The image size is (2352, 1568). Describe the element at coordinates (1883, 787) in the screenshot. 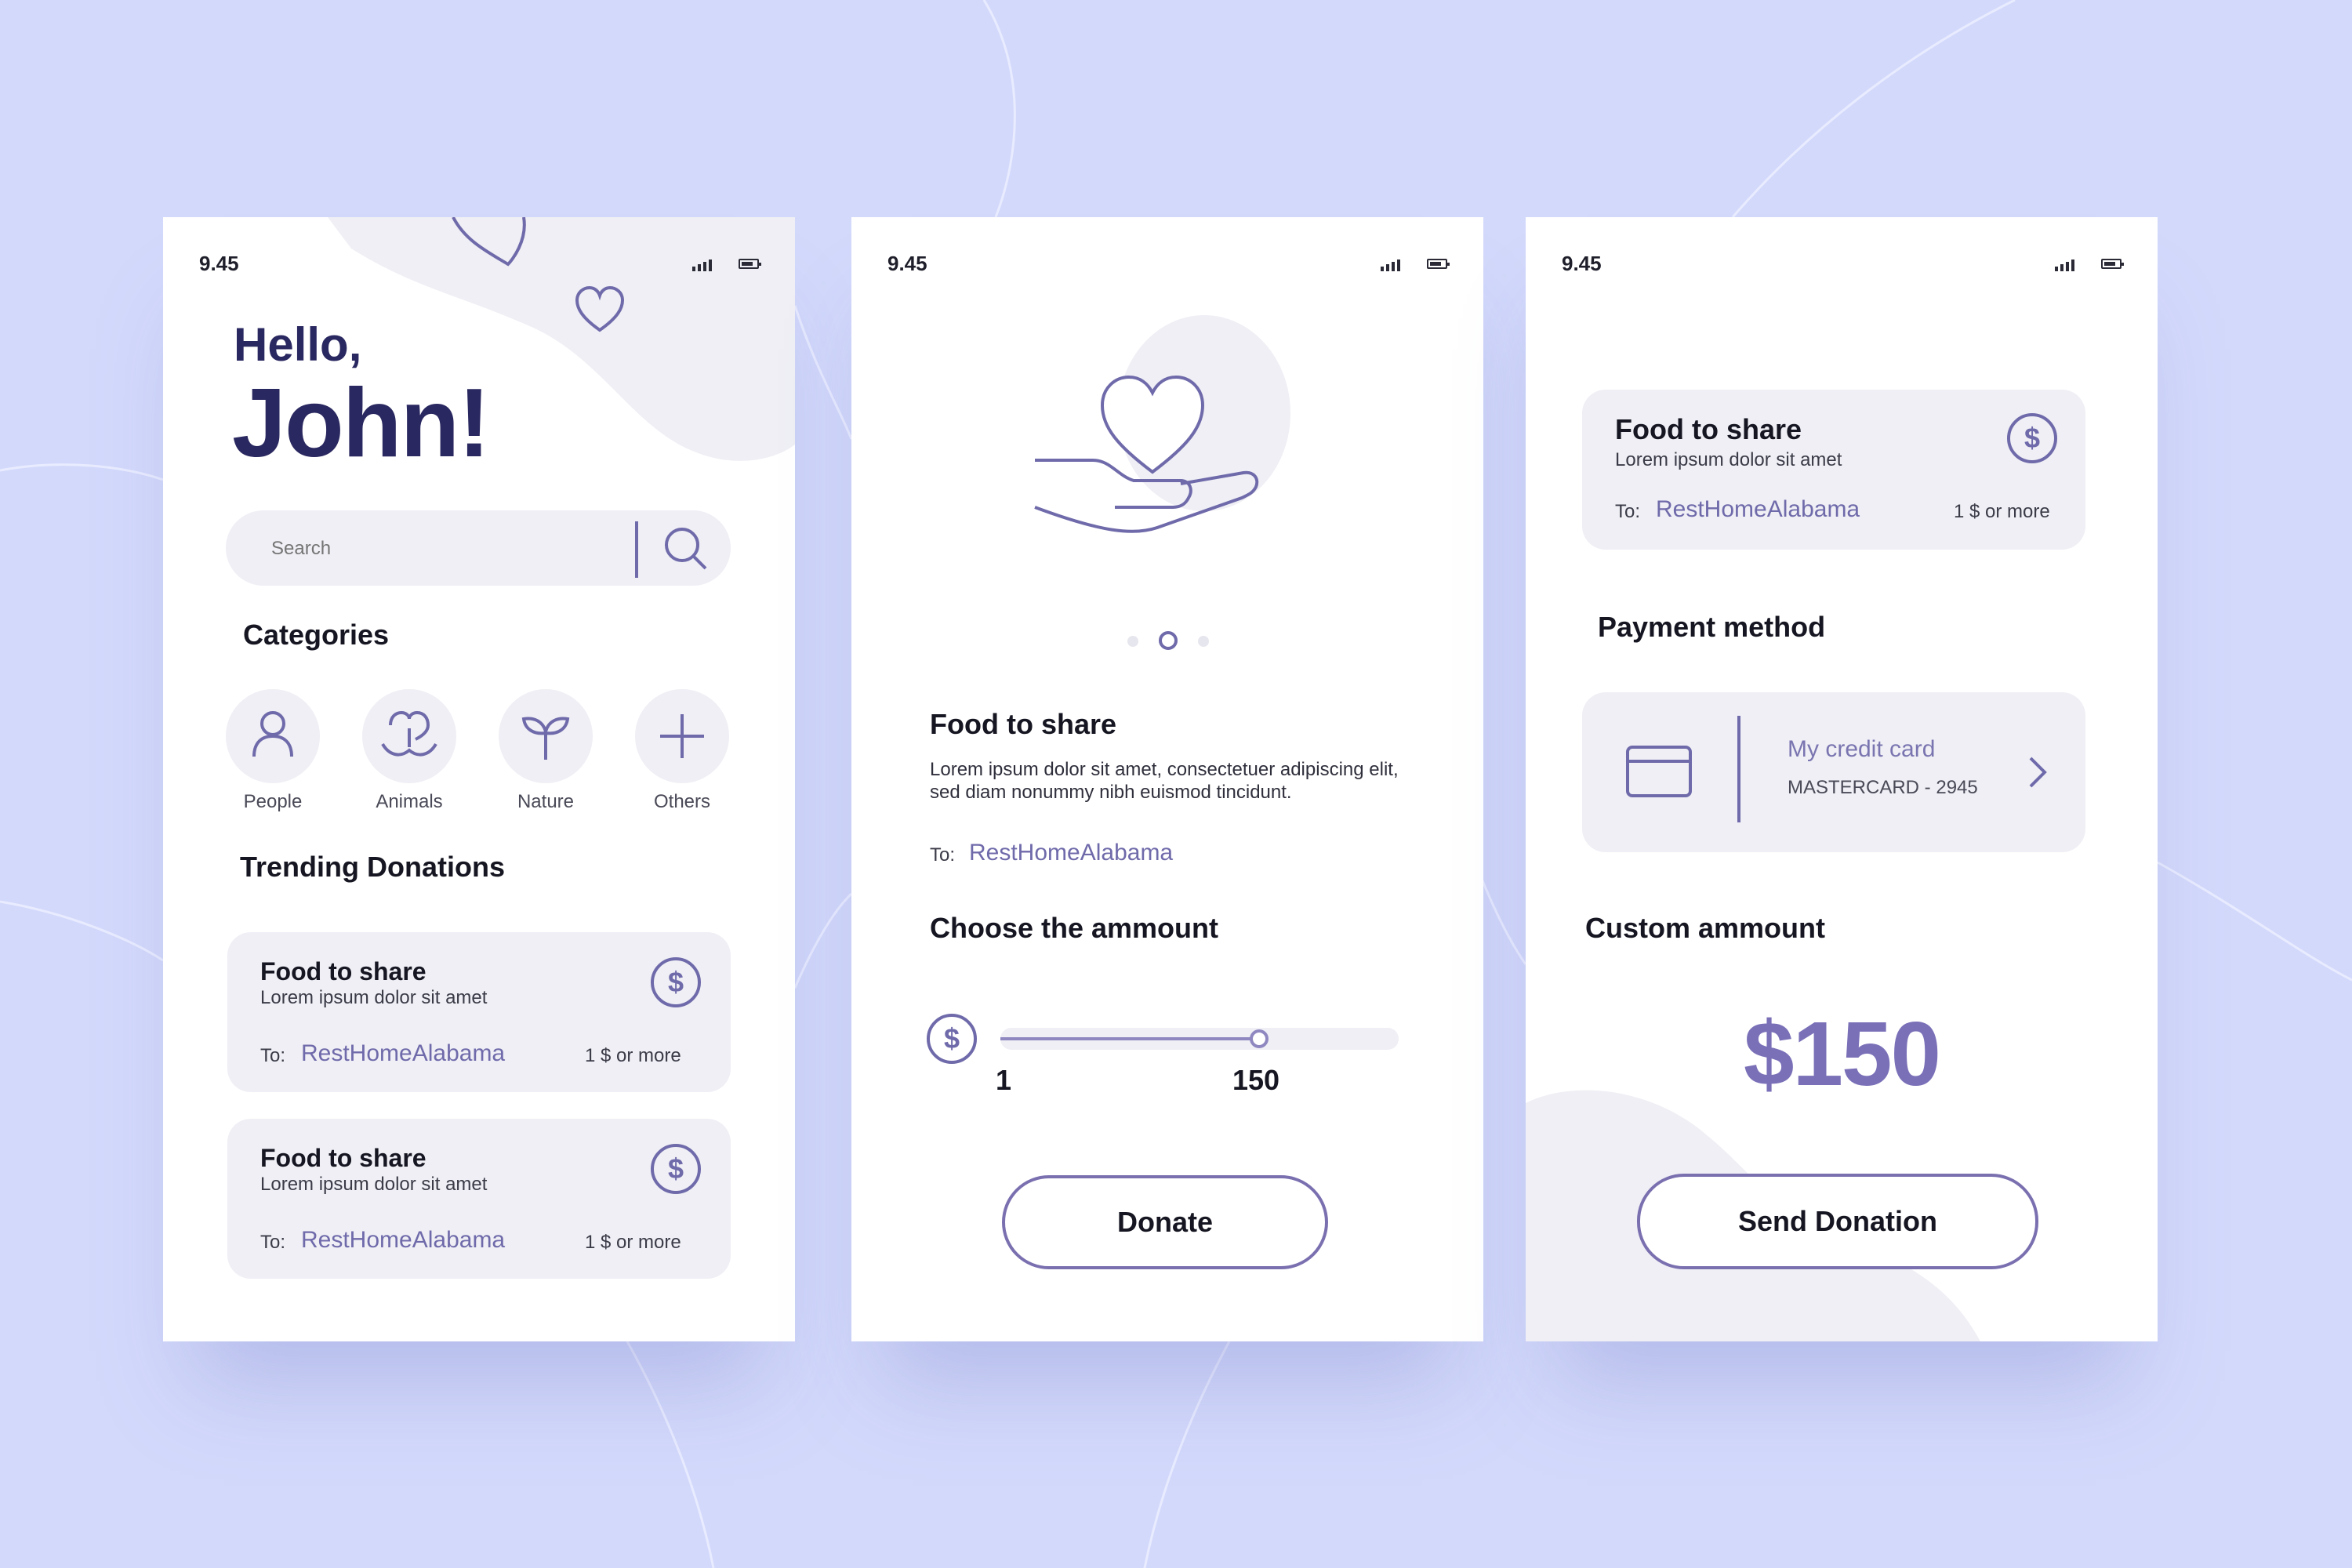

I see `card-detail: MASTERCARD - 2945` at that location.